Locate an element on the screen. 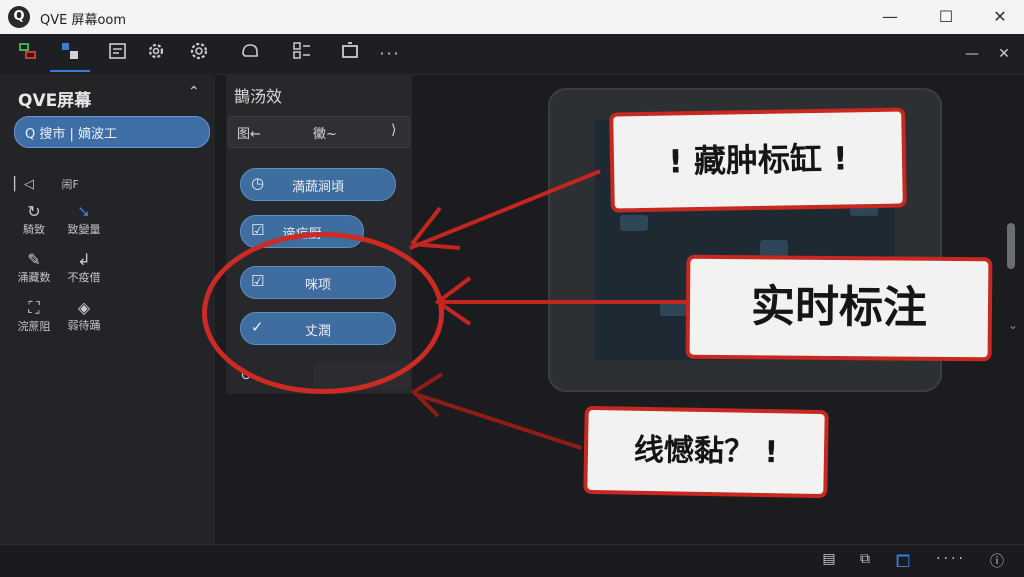  frame-icon is located at coordinates (350, 54).